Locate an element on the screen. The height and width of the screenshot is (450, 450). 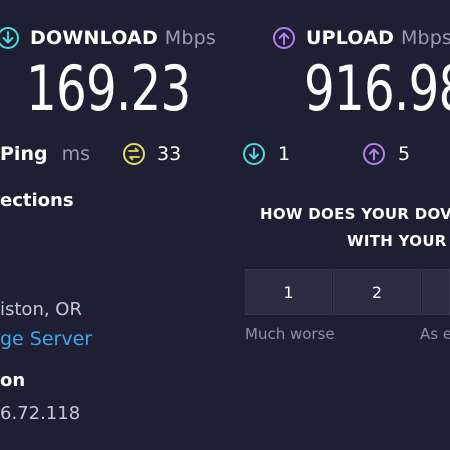
ping-upload-value: 5 is located at coordinates (404, 154).